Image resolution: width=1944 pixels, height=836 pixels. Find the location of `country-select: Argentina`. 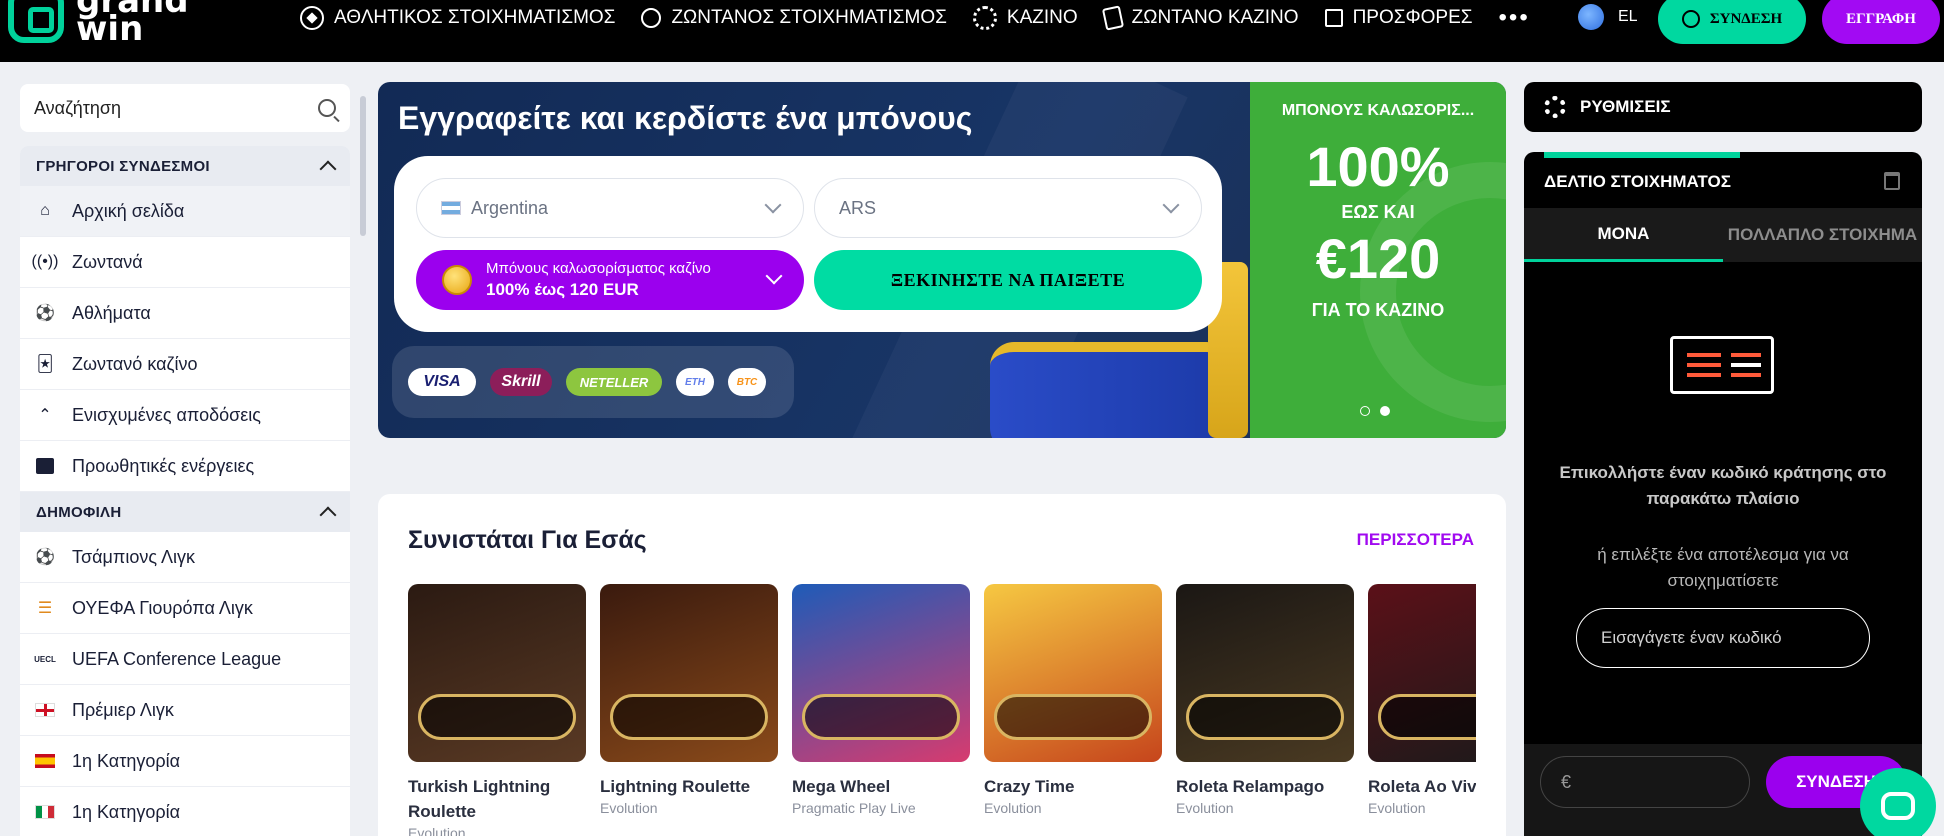

country-select: Argentina is located at coordinates (610, 208).